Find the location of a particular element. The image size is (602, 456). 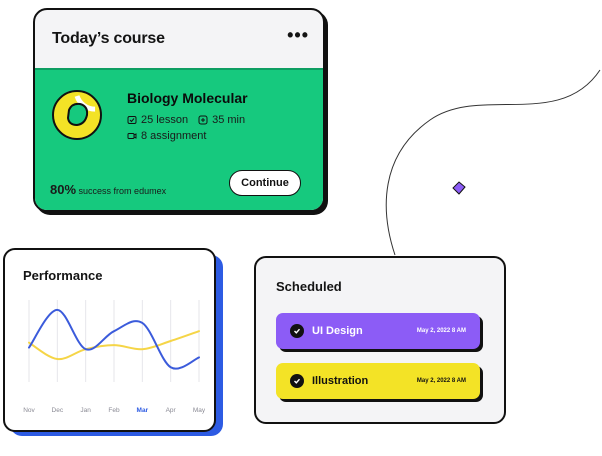

course-card-title: Today’s course is located at coordinates (108, 38).